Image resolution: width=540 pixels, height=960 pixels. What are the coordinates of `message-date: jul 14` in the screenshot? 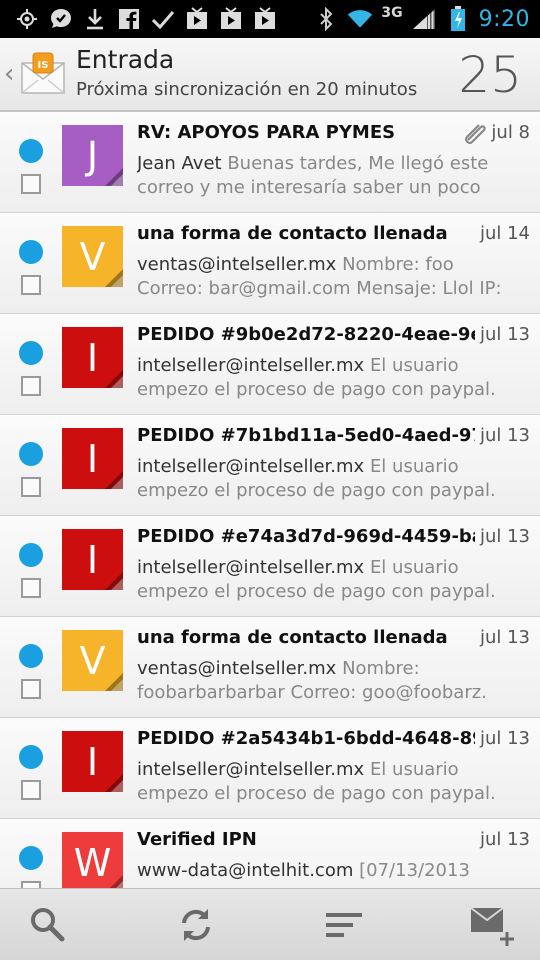 It's located at (504, 233).